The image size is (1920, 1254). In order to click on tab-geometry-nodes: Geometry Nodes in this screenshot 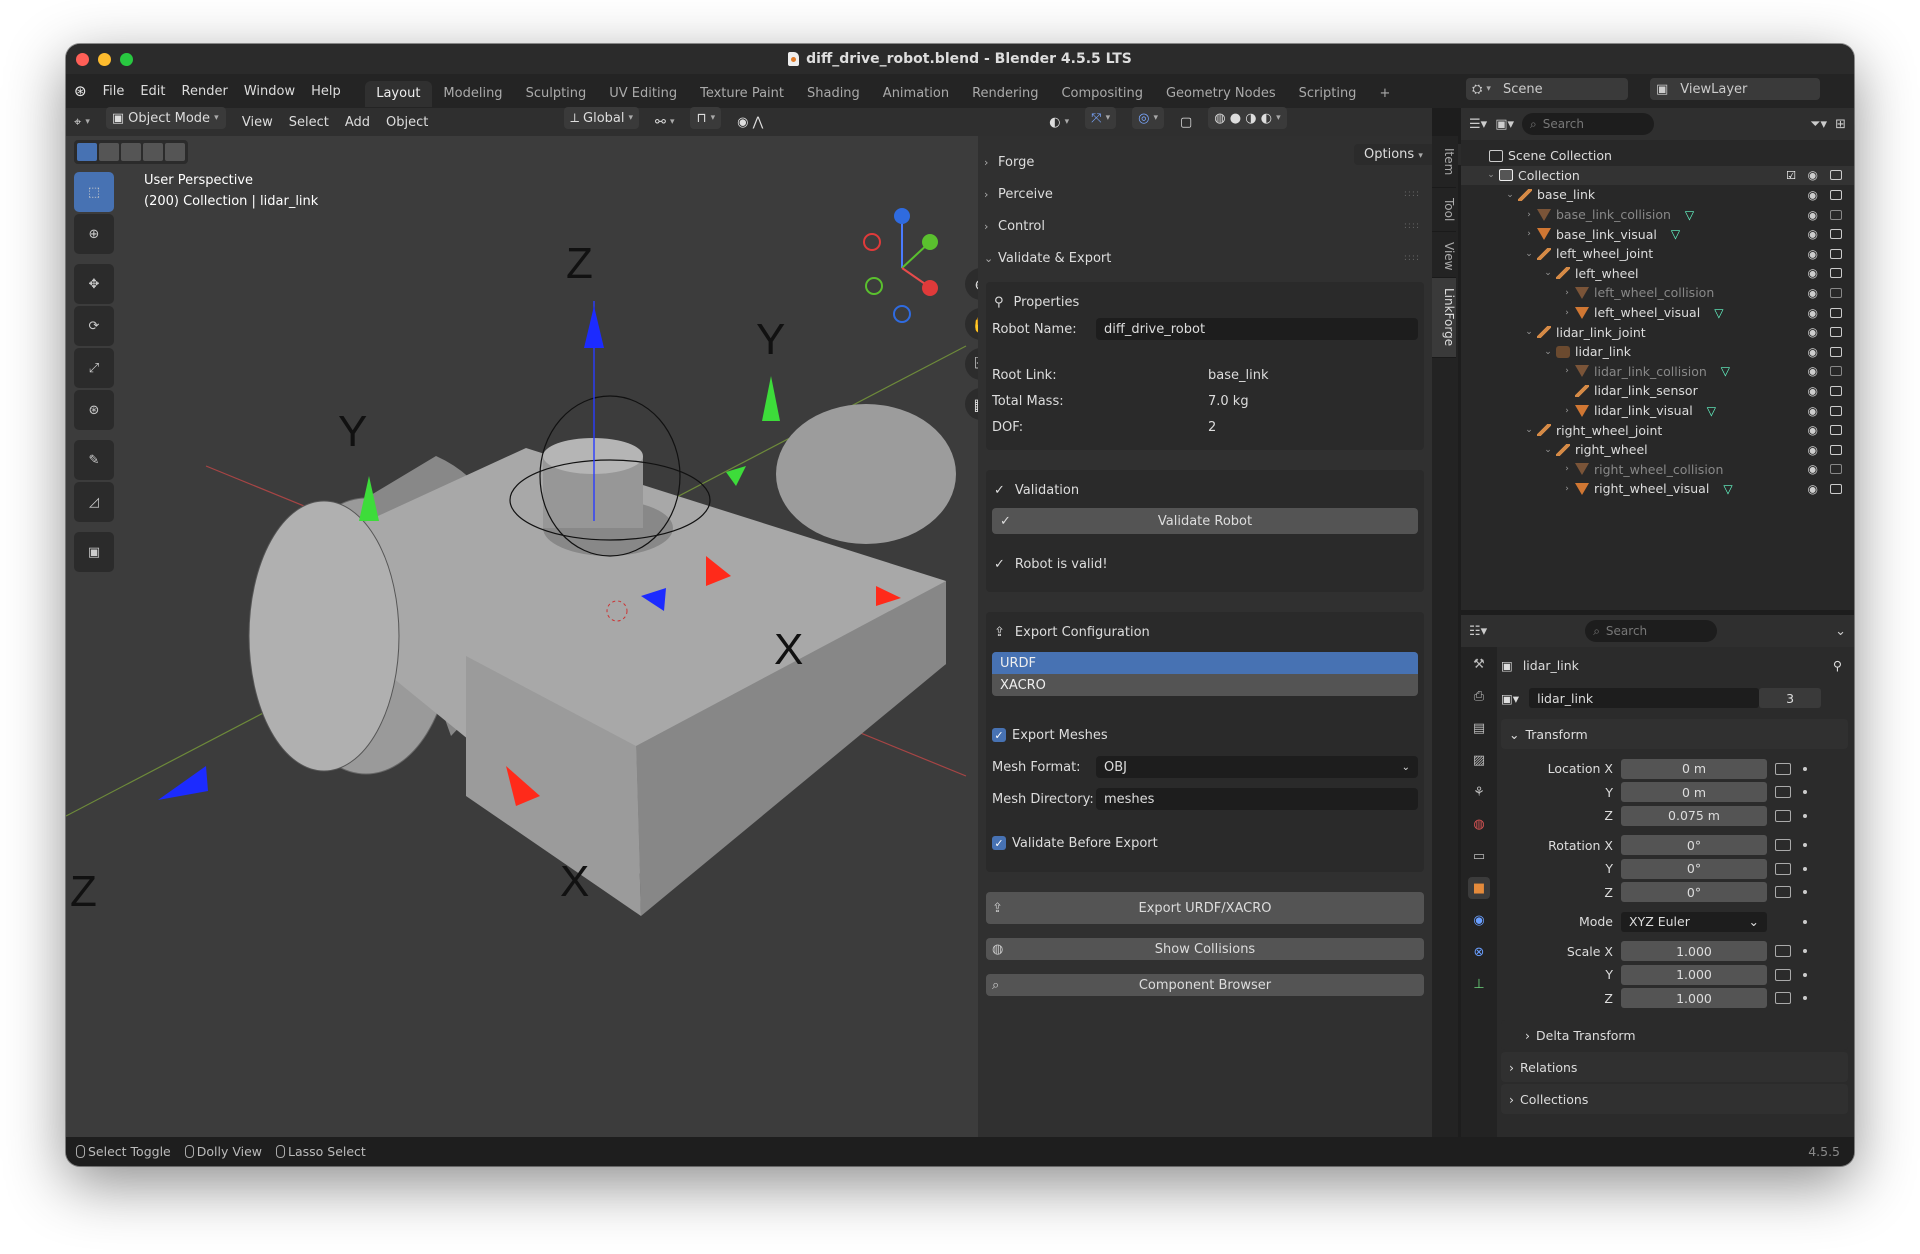, I will do `click(1220, 94)`.